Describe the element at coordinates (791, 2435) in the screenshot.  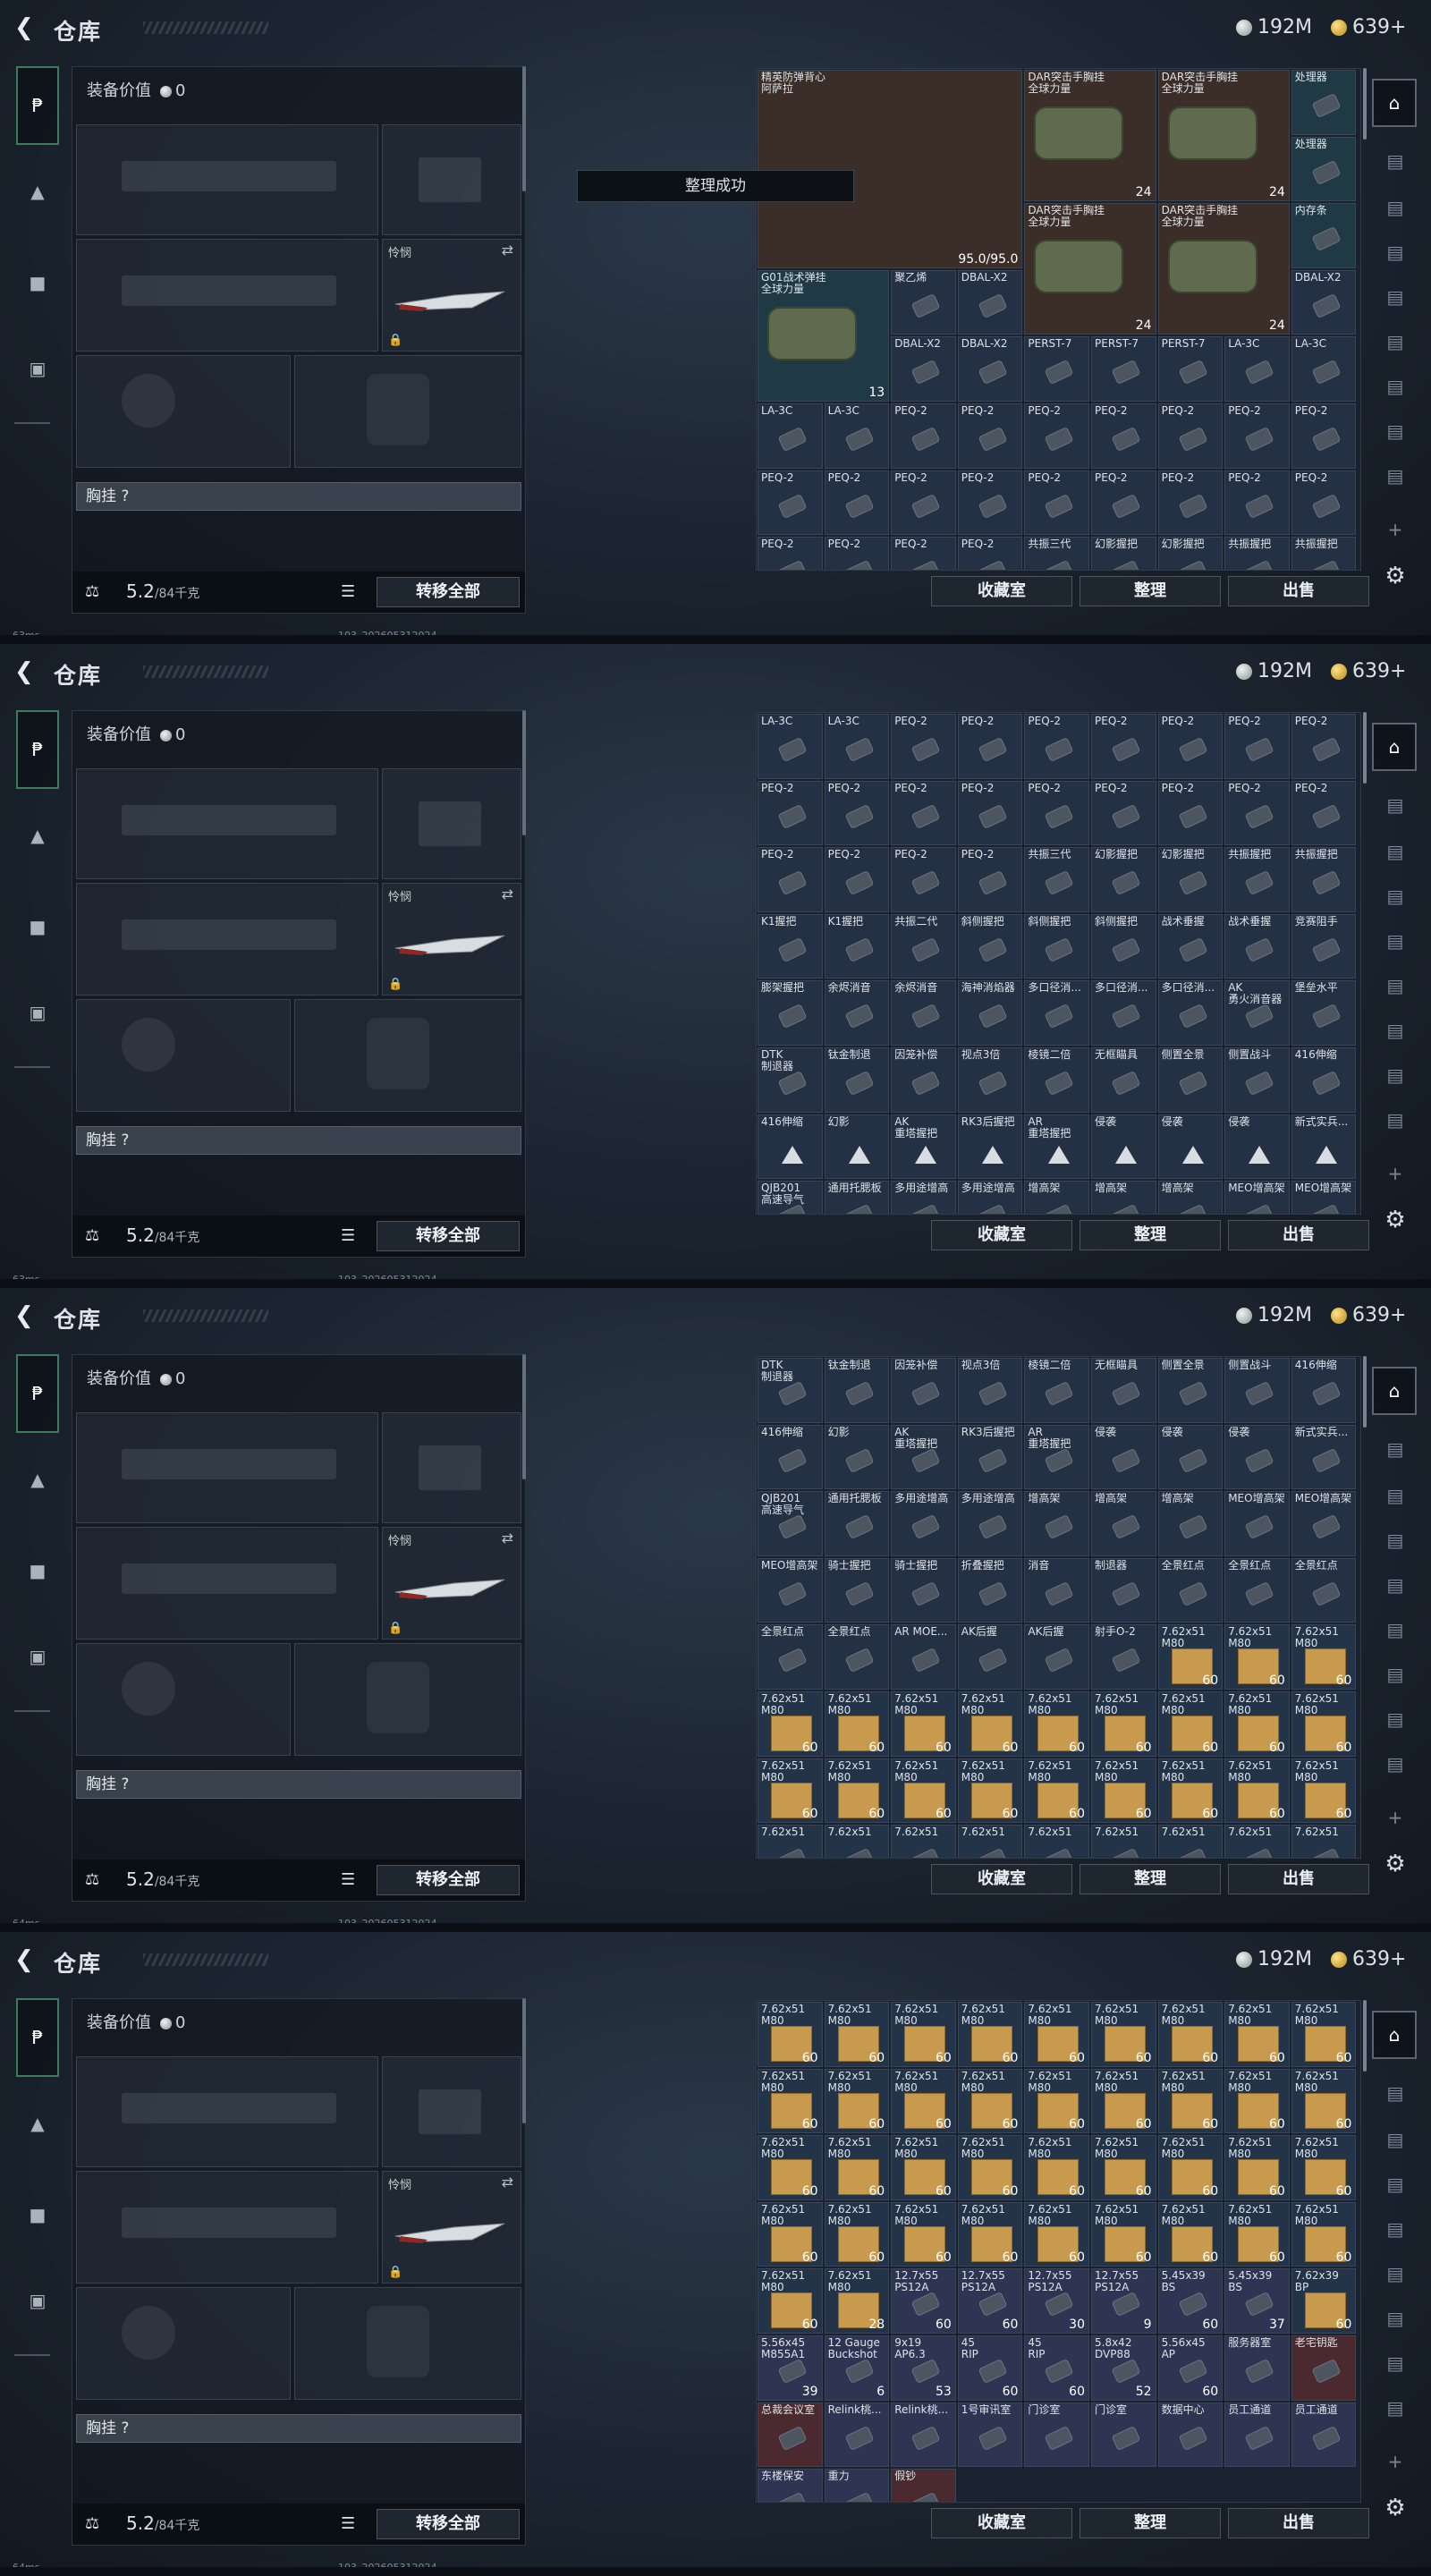
I see `stash-item: 总裁会议室` at that location.